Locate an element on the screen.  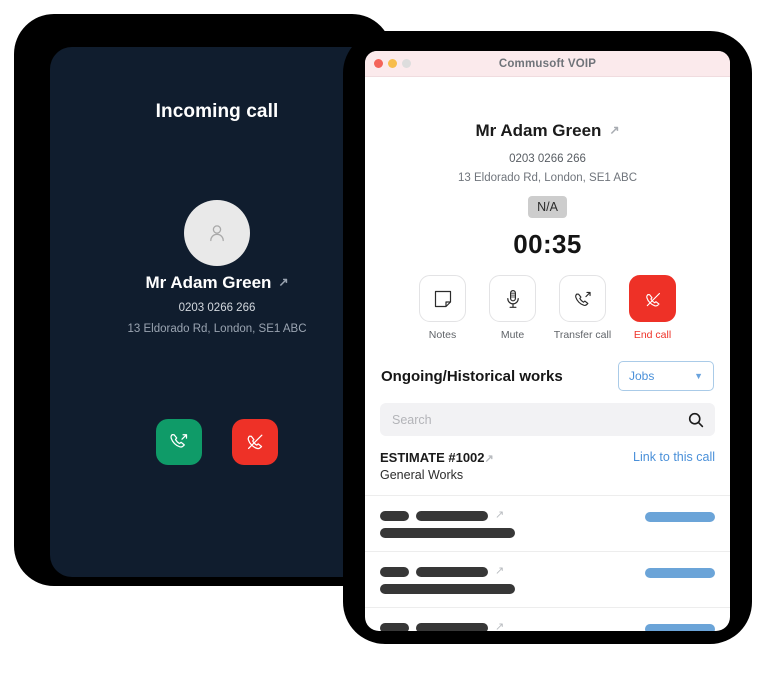
window-titlebar: Commusoft VOIP is located at coordinates (547, 64).